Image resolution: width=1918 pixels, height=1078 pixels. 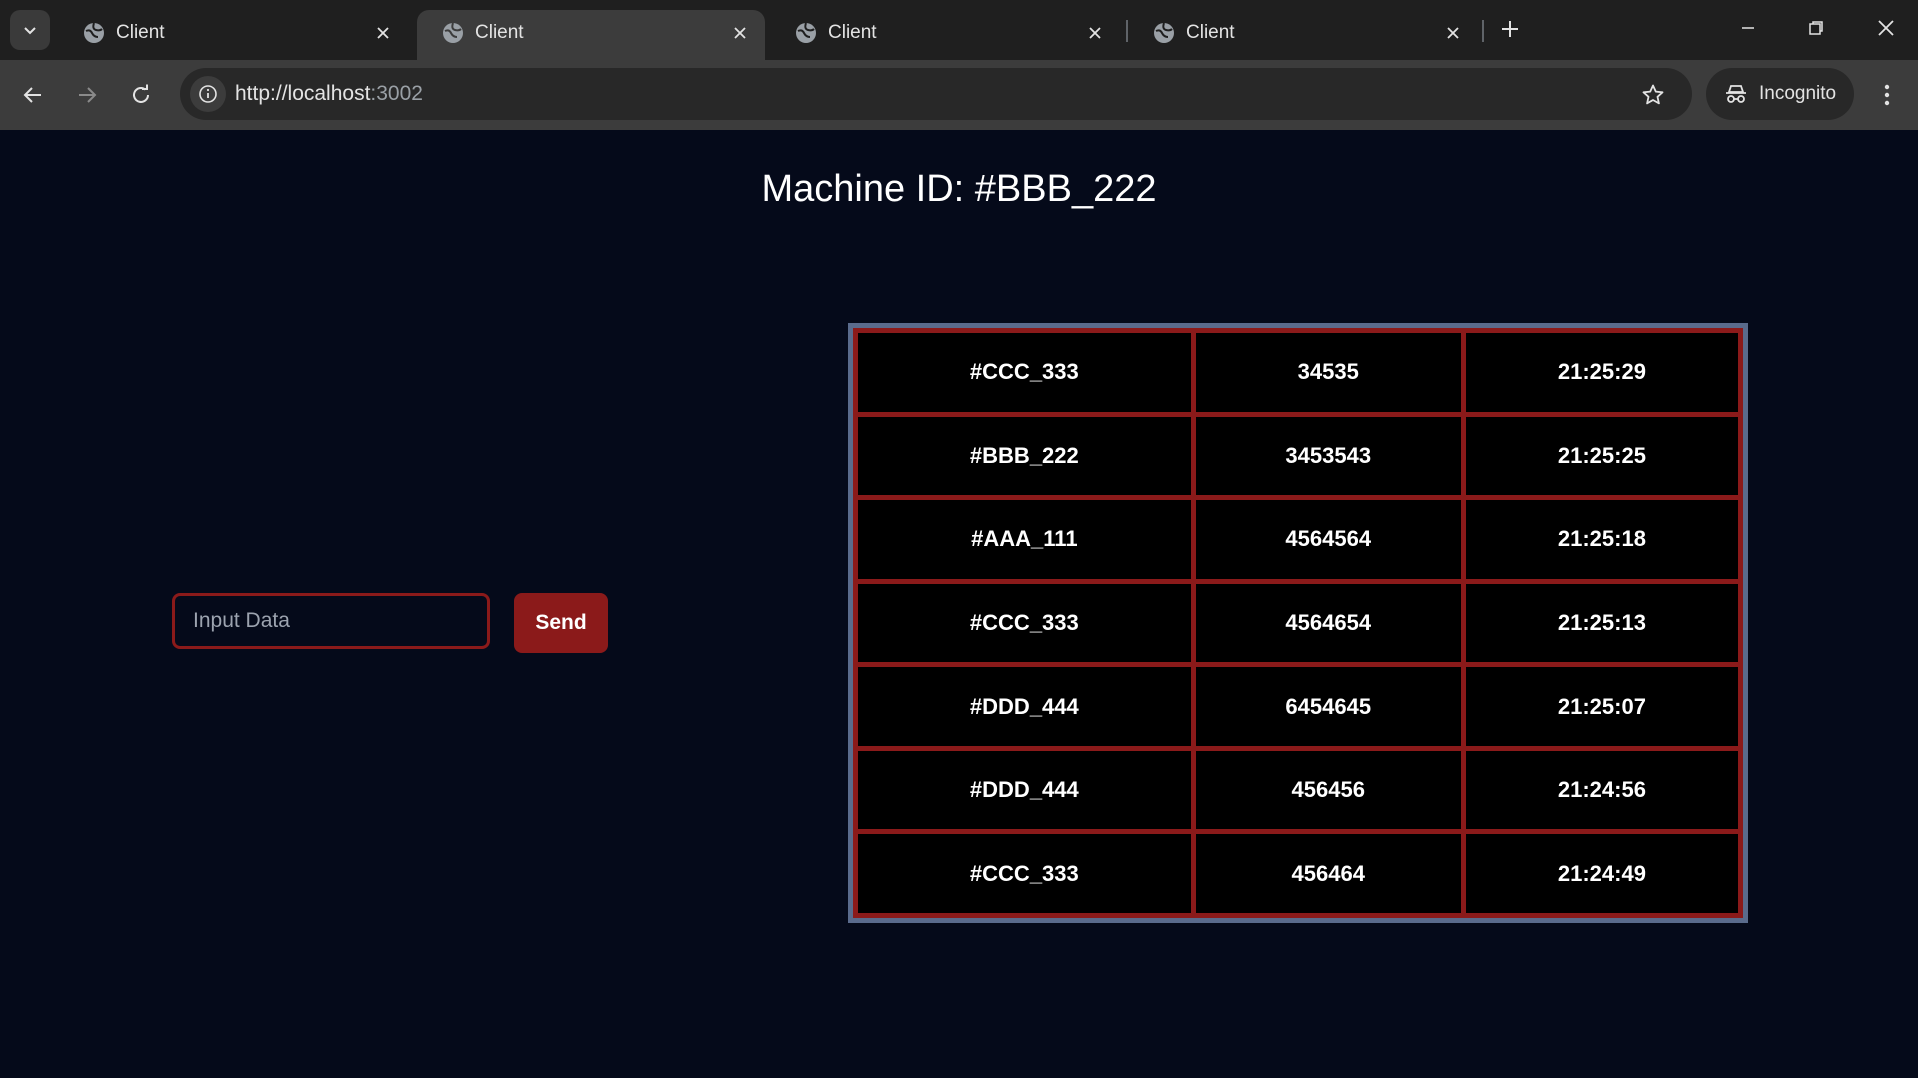 I want to click on browser-menu-button, so click(x=1887, y=95).